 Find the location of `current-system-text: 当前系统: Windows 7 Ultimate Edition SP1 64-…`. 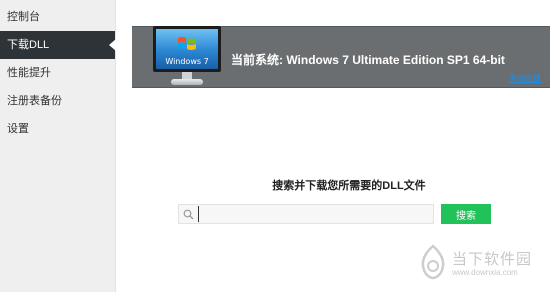

current-system-text: 当前系统: Windows 7 Ultimate Edition SP1 64-… is located at coordinates (368, 60).